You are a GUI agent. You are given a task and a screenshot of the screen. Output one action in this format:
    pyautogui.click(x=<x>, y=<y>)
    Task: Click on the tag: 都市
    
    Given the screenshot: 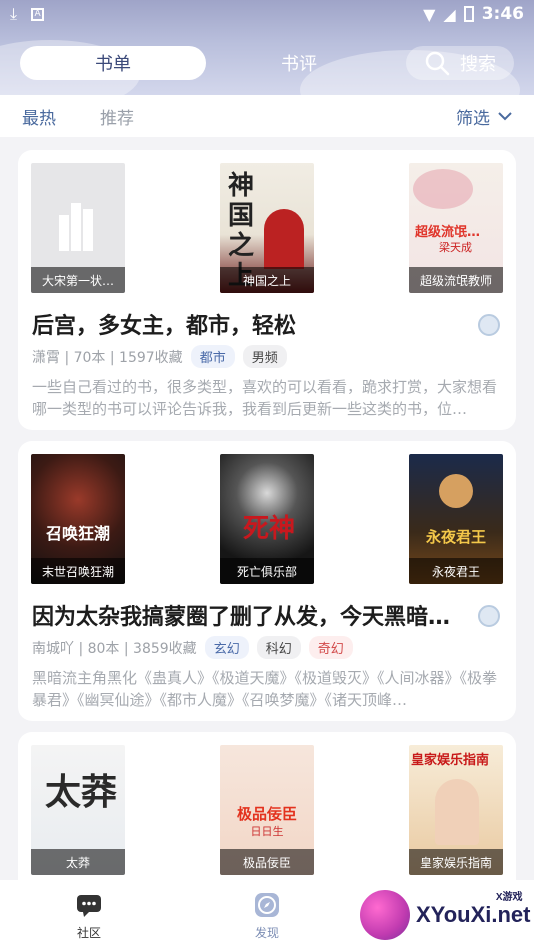 What is the action you would take?
    pyautogui.click(x=212, y=356)
    